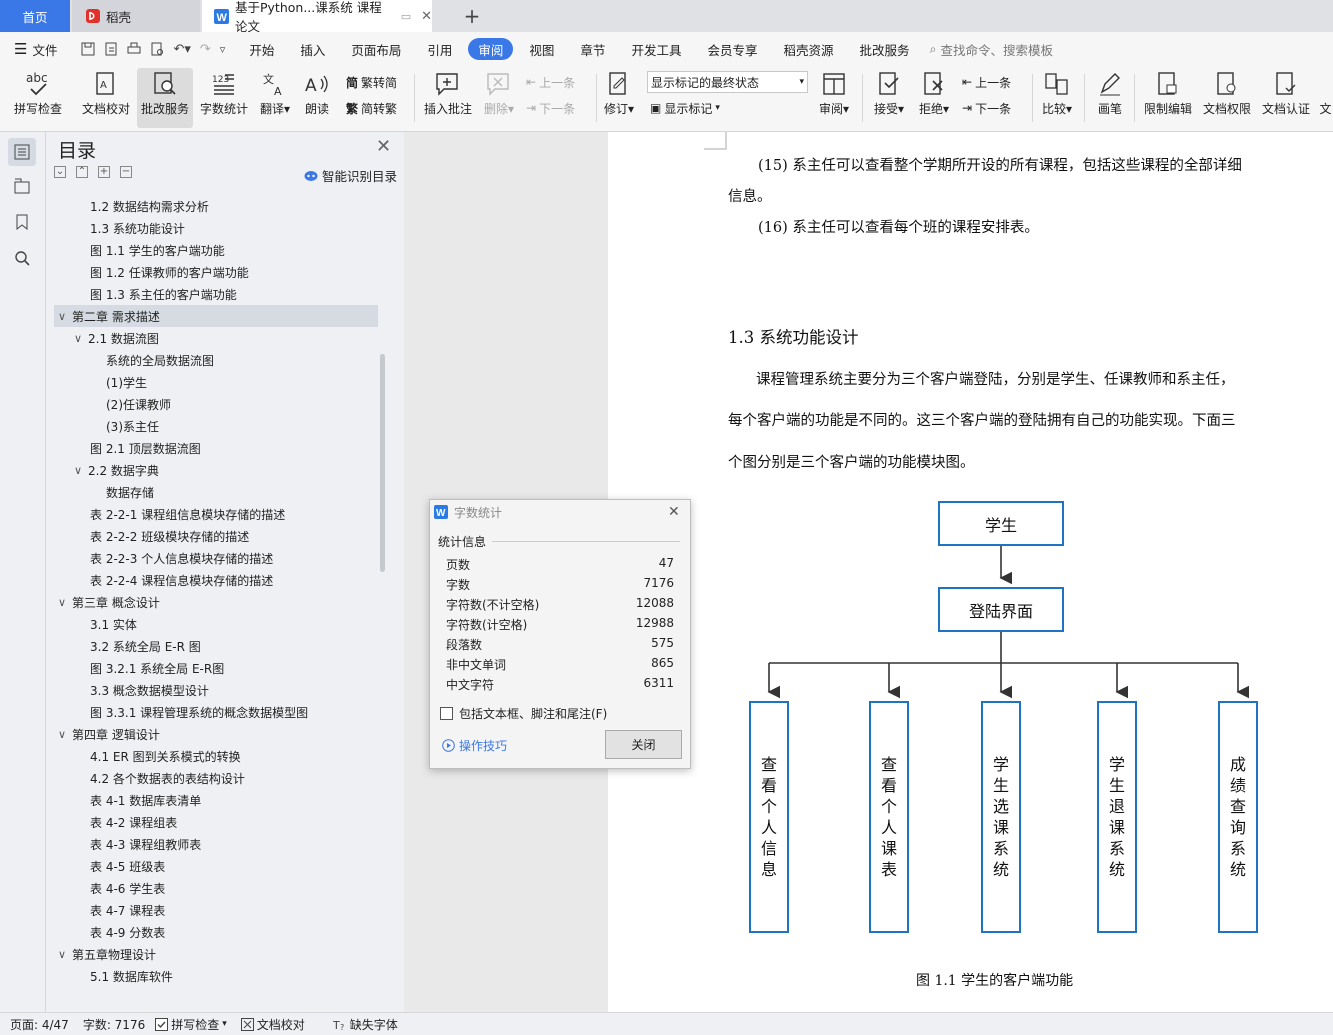 This screenshot has width=1333, height=1035. Describe the element at coordinates (560, 512) in the screenshot. I see `dialog-titlebar: W 字数统计` at that location.